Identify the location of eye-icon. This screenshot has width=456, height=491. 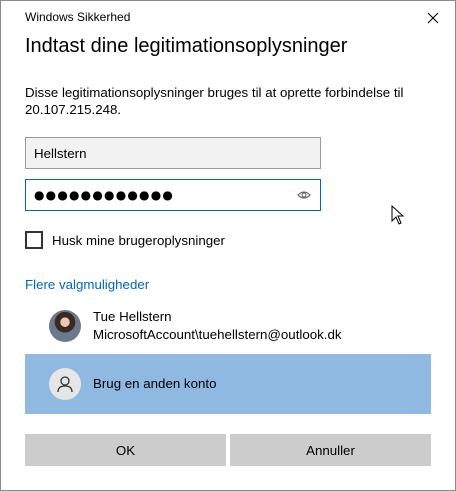
(304, 195).